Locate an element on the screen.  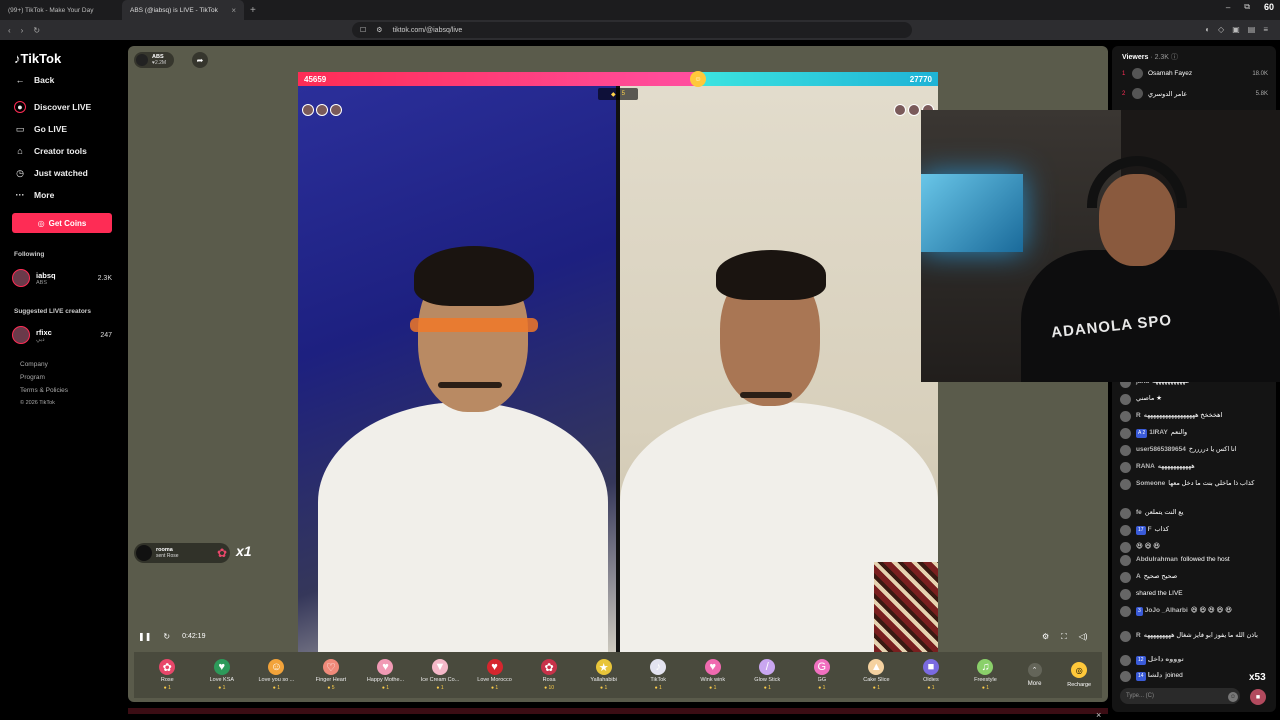
chat-message: A 2 1IRAY والنعم is located at coordinates (1195, 433).